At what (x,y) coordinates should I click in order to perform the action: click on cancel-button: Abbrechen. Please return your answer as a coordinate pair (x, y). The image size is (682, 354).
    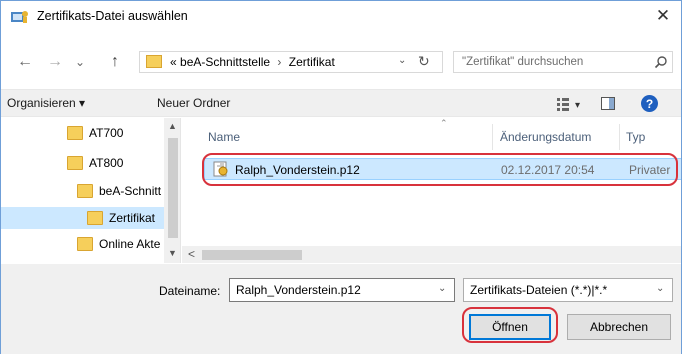
    Looking at the image, I should click on (619, 327).